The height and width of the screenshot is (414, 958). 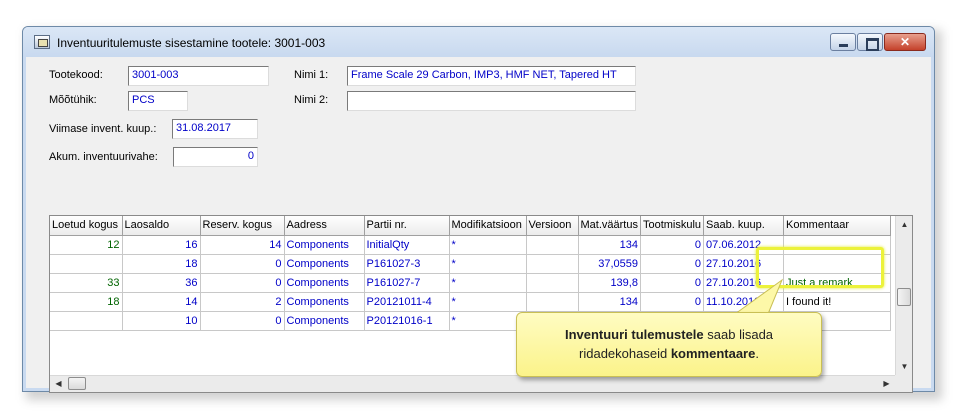 I want to click on column-header: Loetud kogus, so click(x=86, y=226).